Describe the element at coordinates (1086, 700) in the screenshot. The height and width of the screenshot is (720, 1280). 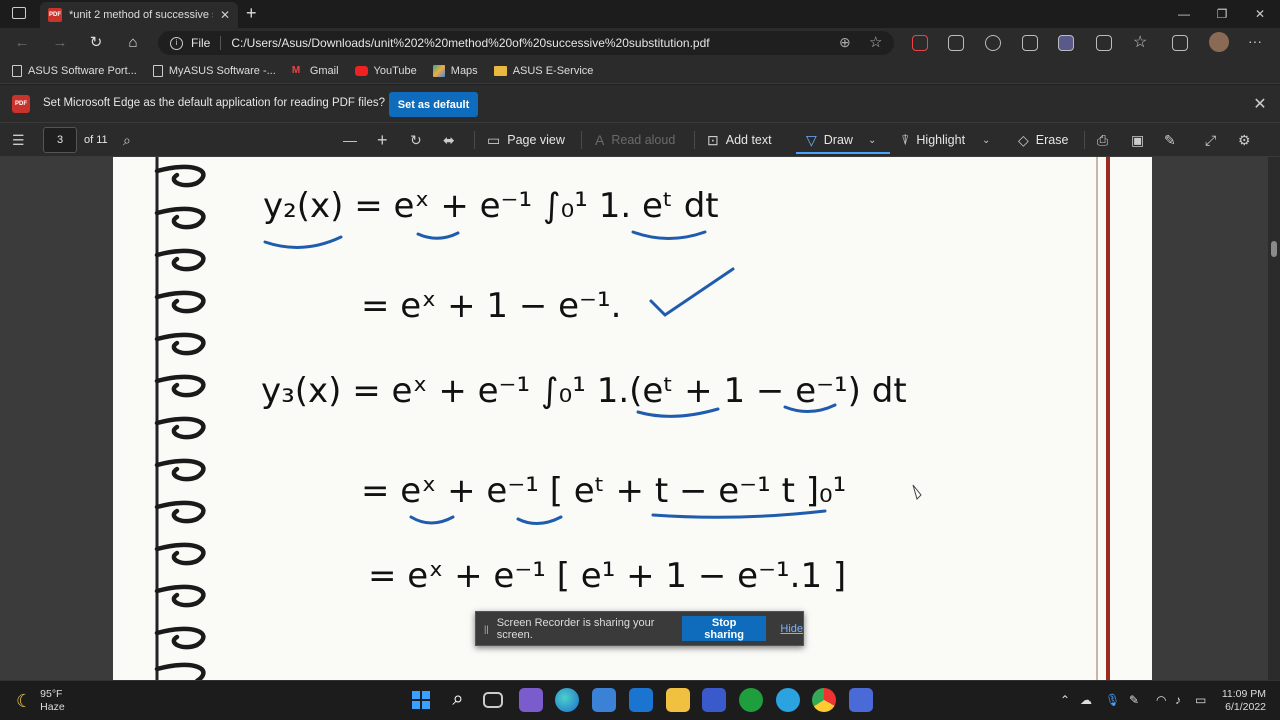
I see `onedrive-icon: ☁` at that location.